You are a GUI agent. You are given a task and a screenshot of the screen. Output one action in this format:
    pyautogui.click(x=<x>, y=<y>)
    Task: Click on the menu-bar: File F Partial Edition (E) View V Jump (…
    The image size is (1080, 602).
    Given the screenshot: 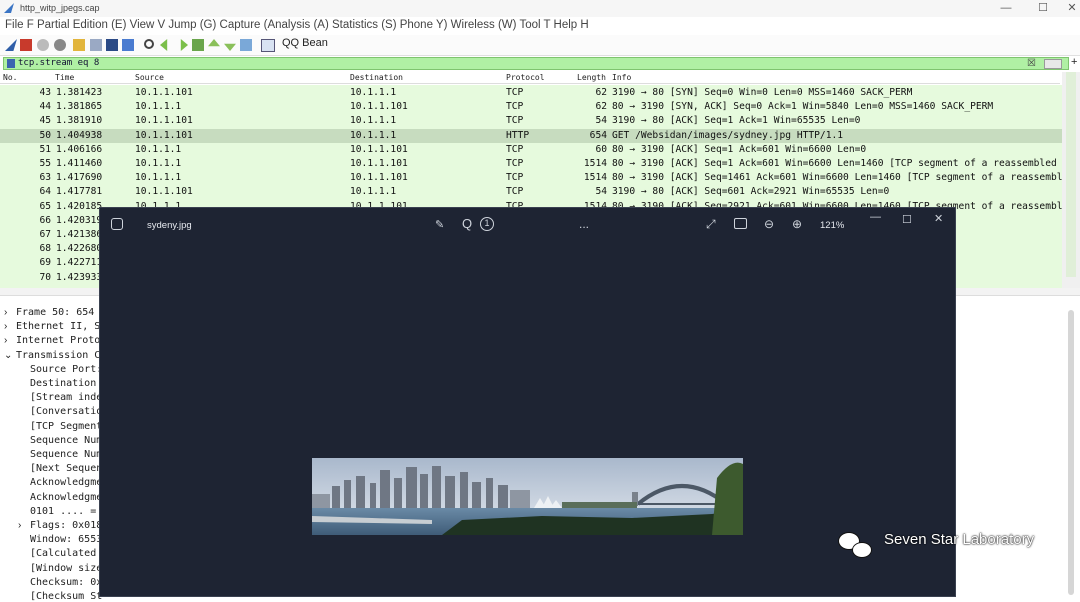 What is the action you would take?
    pyautogui.click(x=540, y=26)
    